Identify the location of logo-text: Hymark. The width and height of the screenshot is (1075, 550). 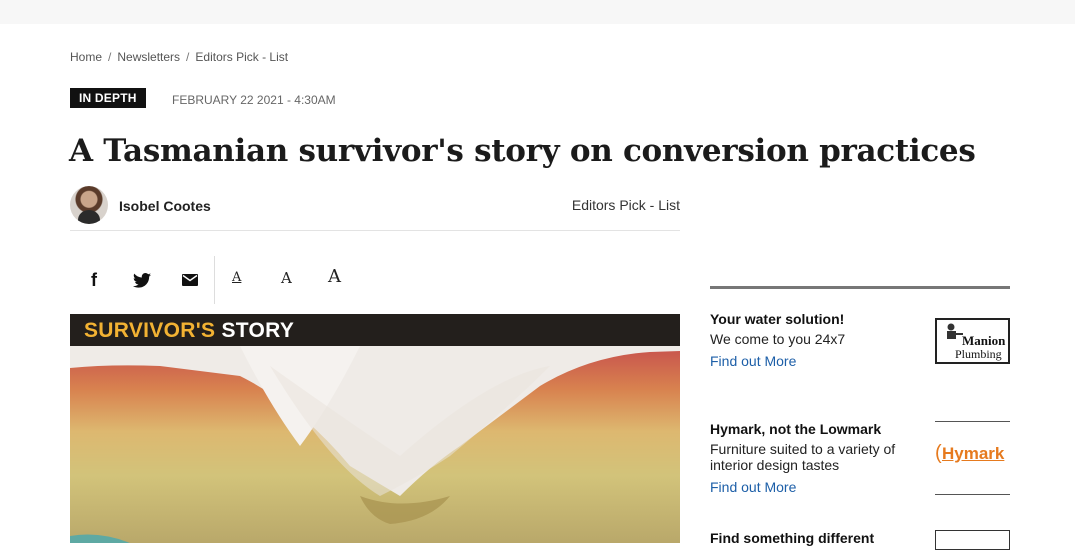
(973, 453).